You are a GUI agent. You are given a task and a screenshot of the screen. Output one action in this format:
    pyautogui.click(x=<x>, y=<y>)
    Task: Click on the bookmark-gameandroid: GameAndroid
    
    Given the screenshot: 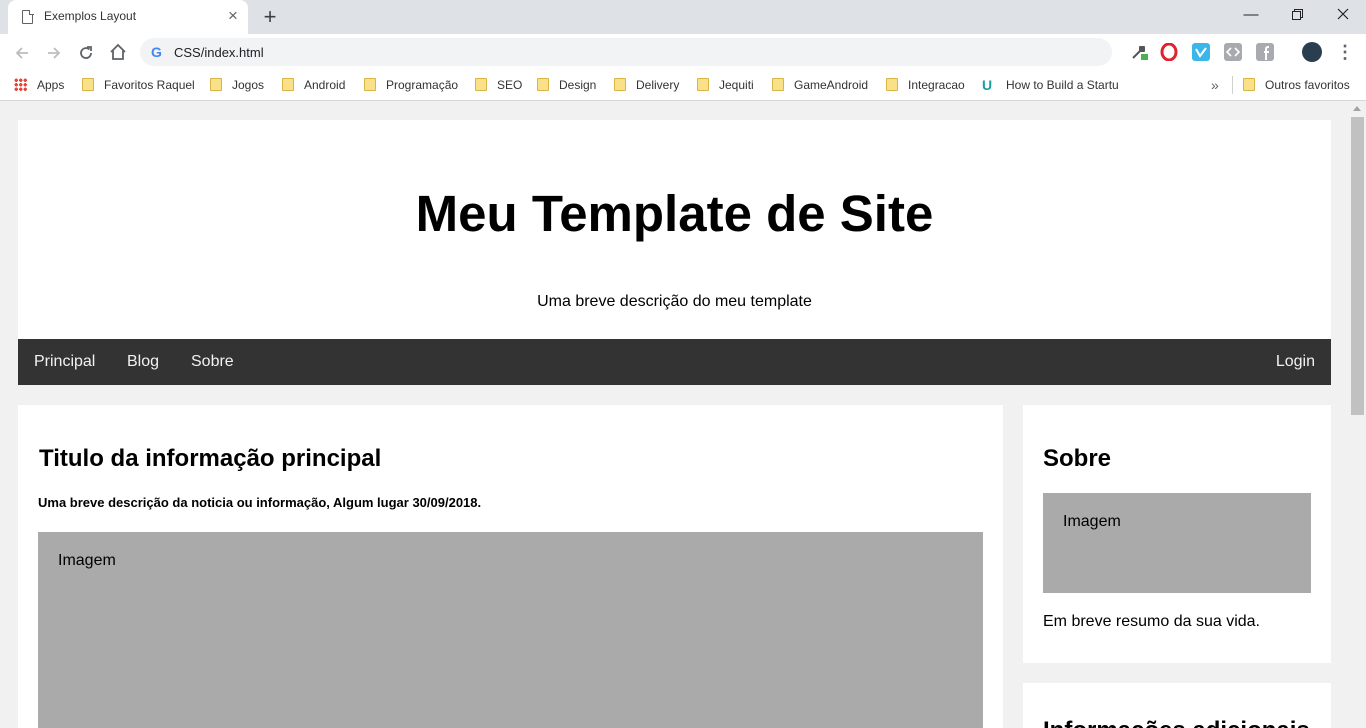 What is the action you would take?
    pyautogui.click(x=820, y=85)
    